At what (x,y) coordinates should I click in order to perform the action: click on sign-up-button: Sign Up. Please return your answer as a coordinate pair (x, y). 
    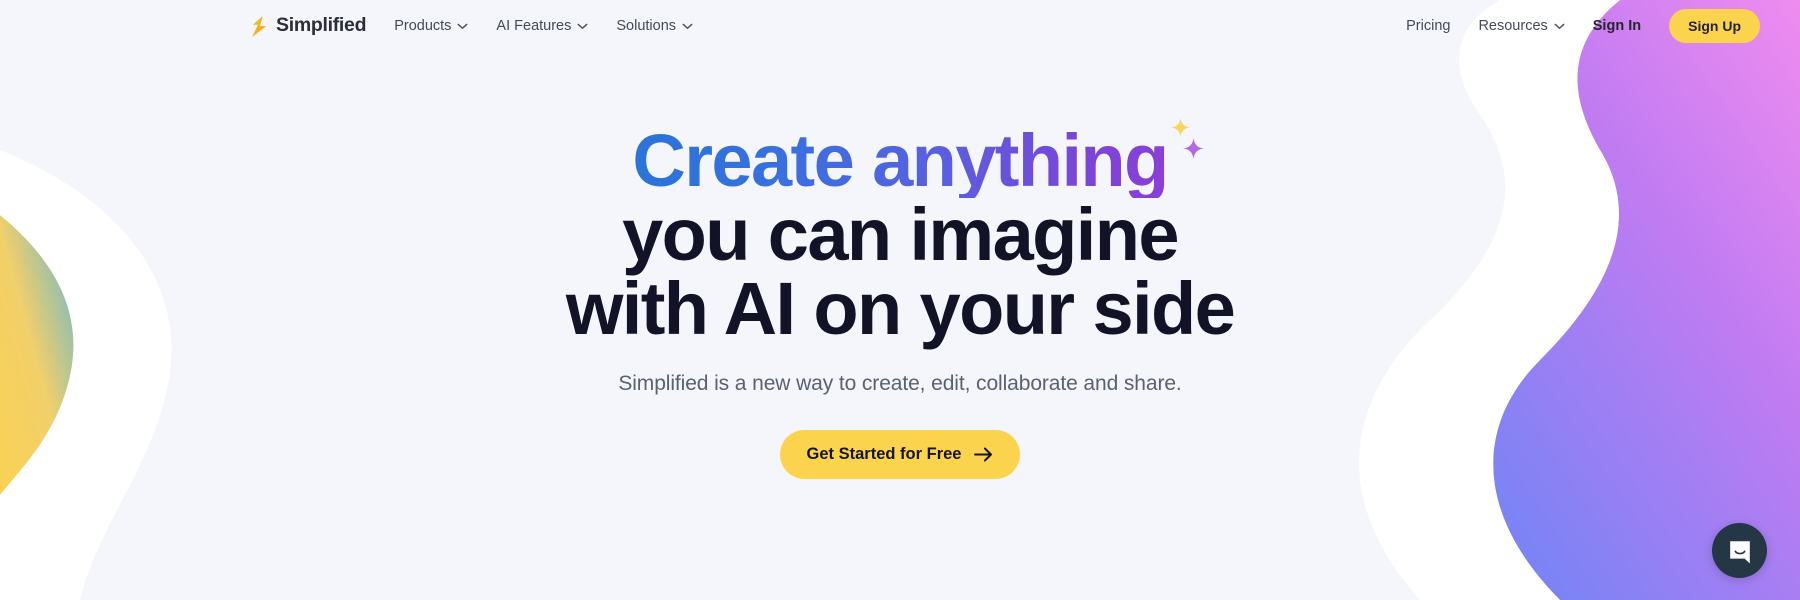
    Looking at the image, I should click on (1714, 26).